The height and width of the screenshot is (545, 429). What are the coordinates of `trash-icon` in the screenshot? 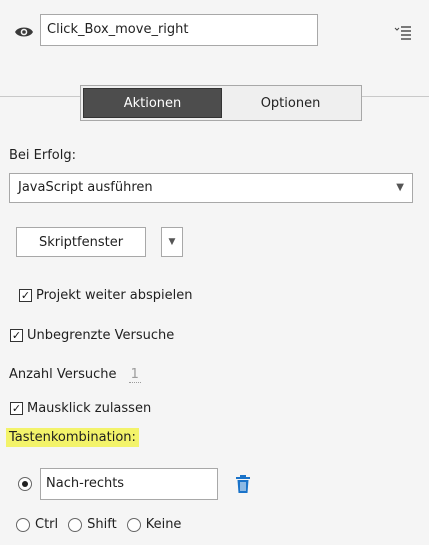 It's located at (243, 484).